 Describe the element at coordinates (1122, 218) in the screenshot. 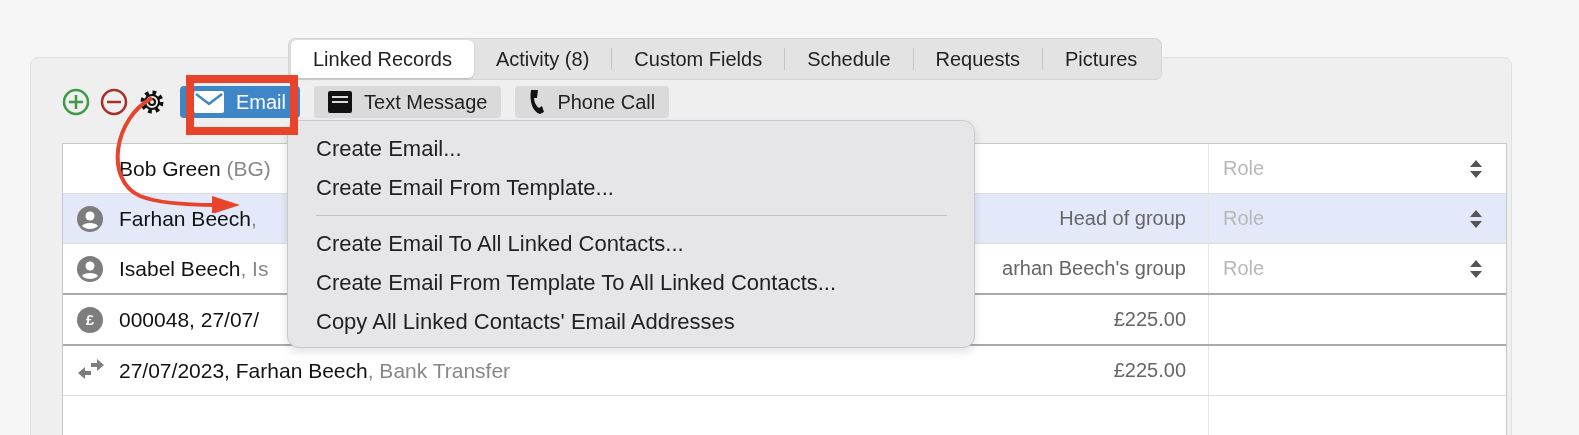

I see `record-note: Head of group` at that location.